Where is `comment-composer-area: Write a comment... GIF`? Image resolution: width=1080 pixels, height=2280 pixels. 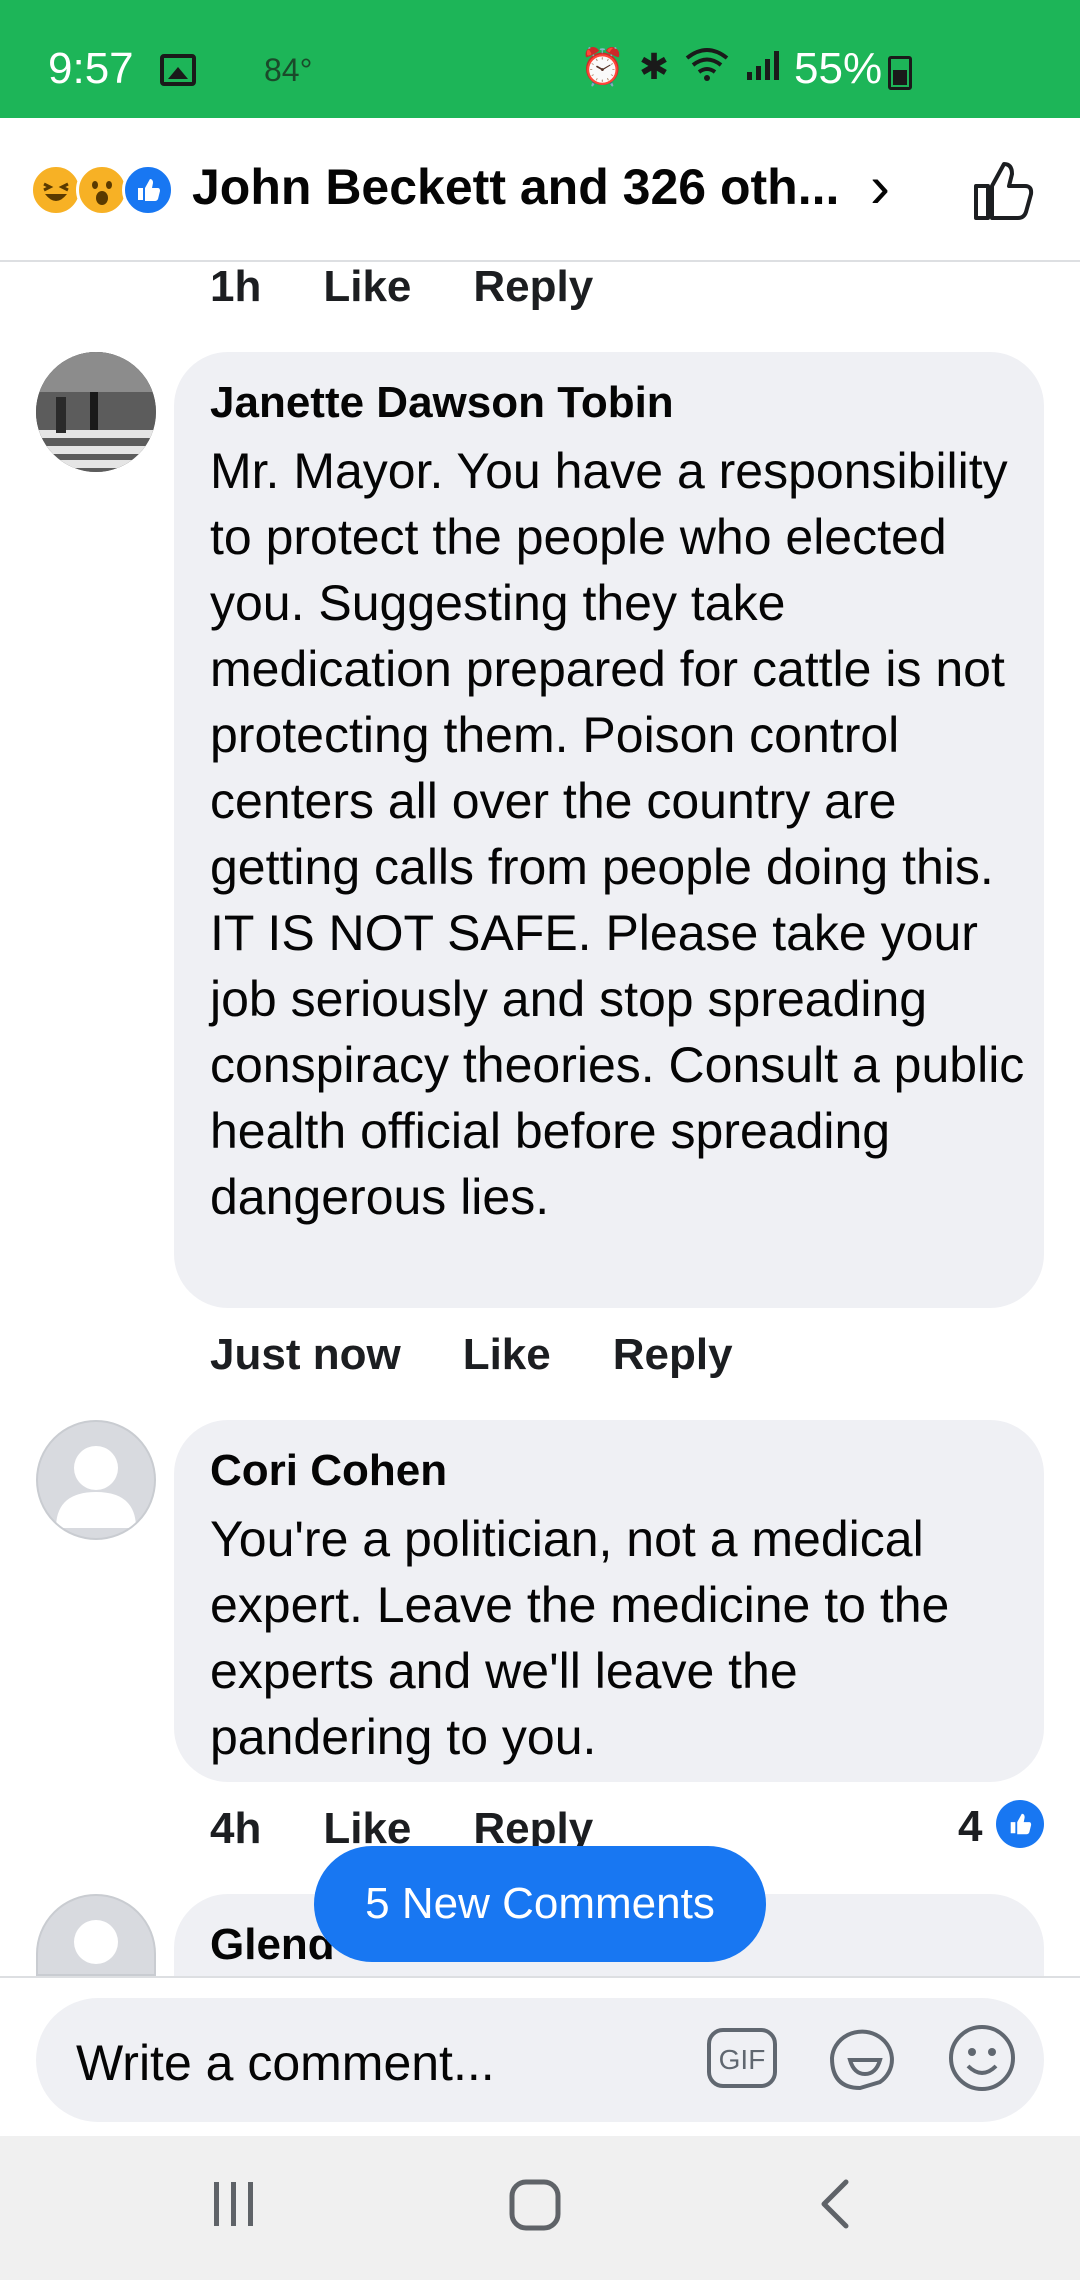
comment-composer-area: Write a comment... GIF is located at coordinates (540, 2056).